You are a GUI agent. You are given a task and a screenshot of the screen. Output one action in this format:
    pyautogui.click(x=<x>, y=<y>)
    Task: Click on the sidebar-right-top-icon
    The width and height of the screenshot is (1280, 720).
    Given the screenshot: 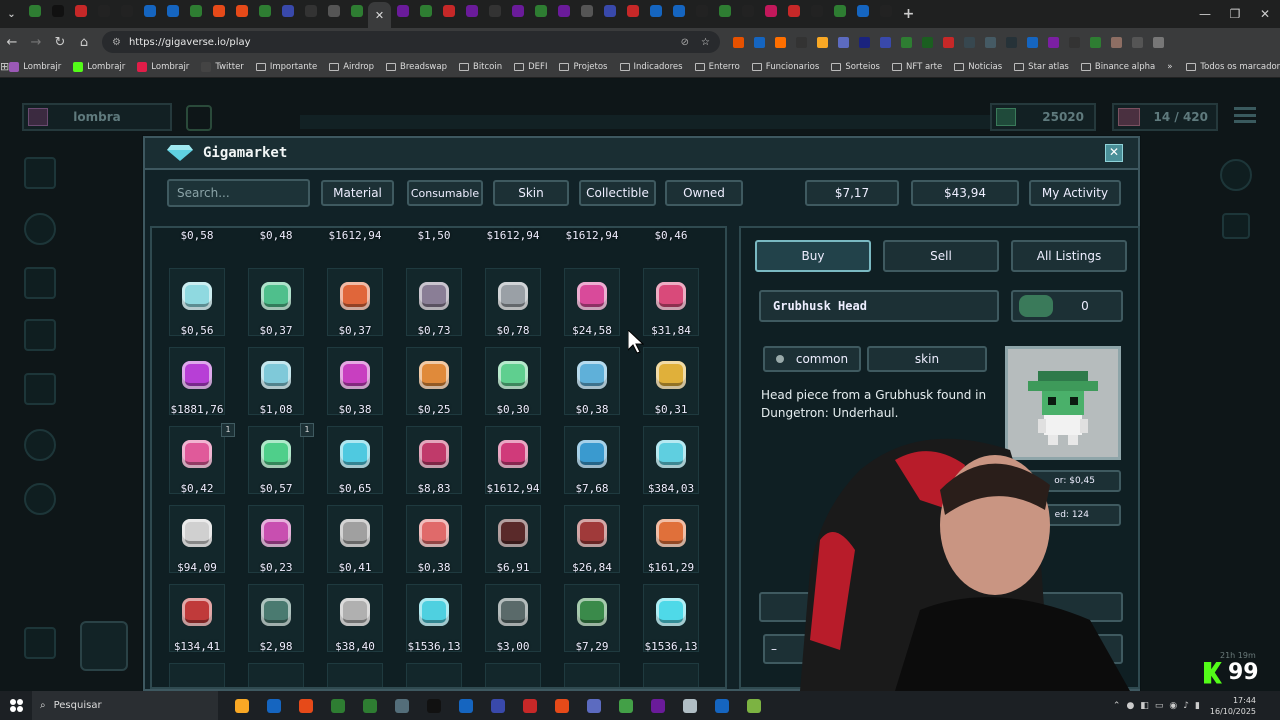 What is the action you would take?
    pyautogui.click(x=1236, y=175)
    